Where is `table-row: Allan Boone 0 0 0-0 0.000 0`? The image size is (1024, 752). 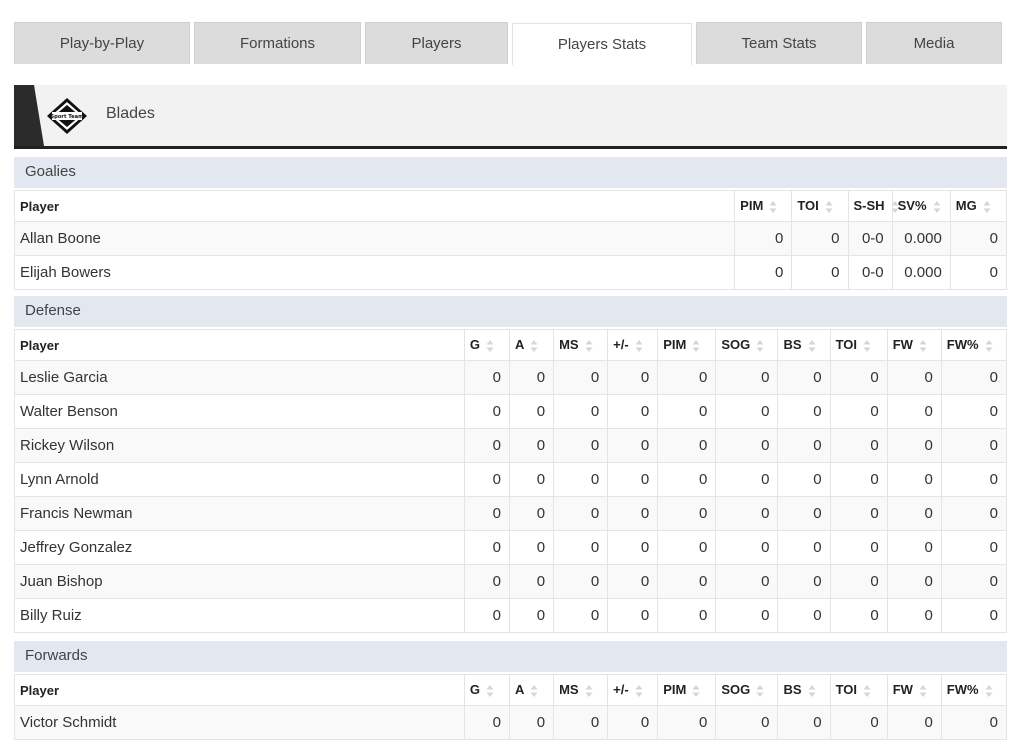 table-row: Allan Boone 0 0 0-0 0.000 0 is located at coordinates (510, 238).